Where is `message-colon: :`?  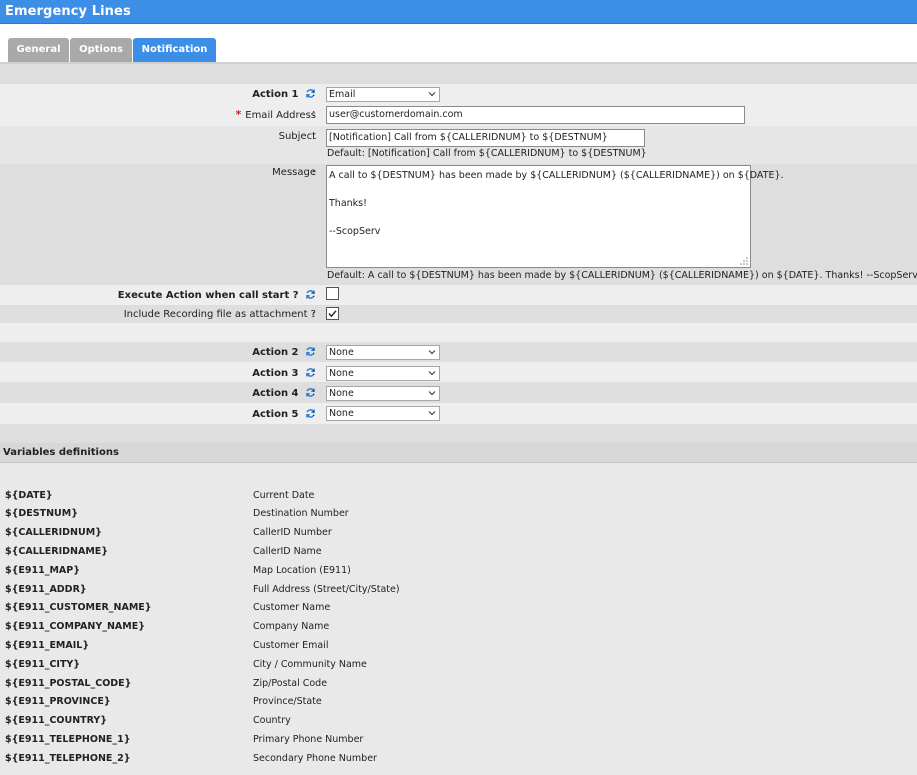 message-colon: : is located at coordinates (314, 172).